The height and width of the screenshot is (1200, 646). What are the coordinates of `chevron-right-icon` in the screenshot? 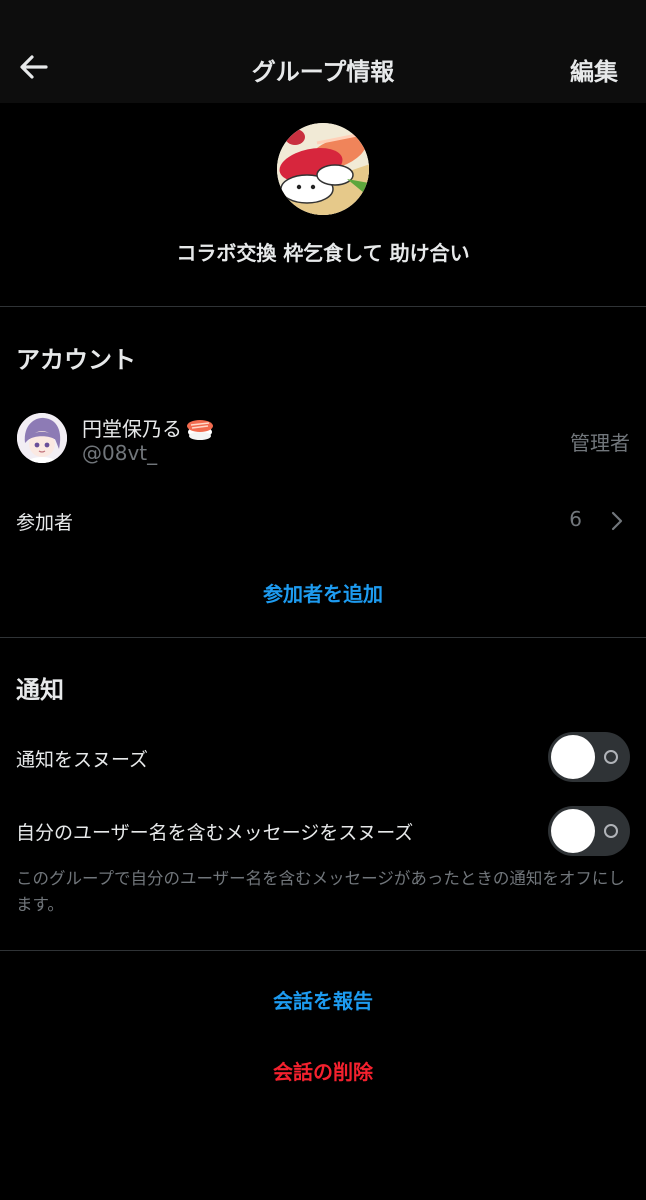 It's located at (617, 521).